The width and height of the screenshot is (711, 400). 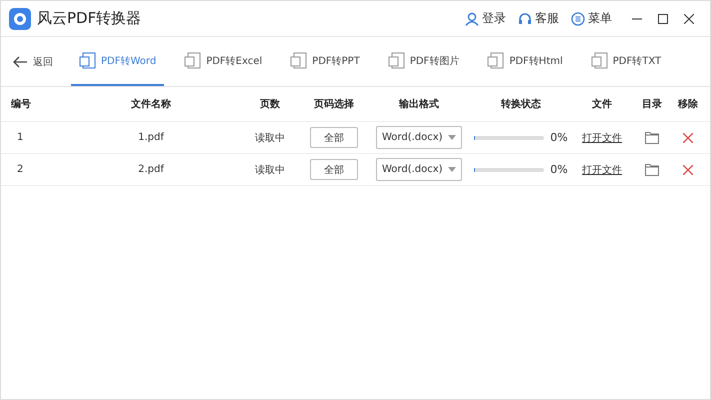 What do you see at coordinates (525, 19) in the screenshot?
I see `headset-icon` at bounding box center [525, 19].